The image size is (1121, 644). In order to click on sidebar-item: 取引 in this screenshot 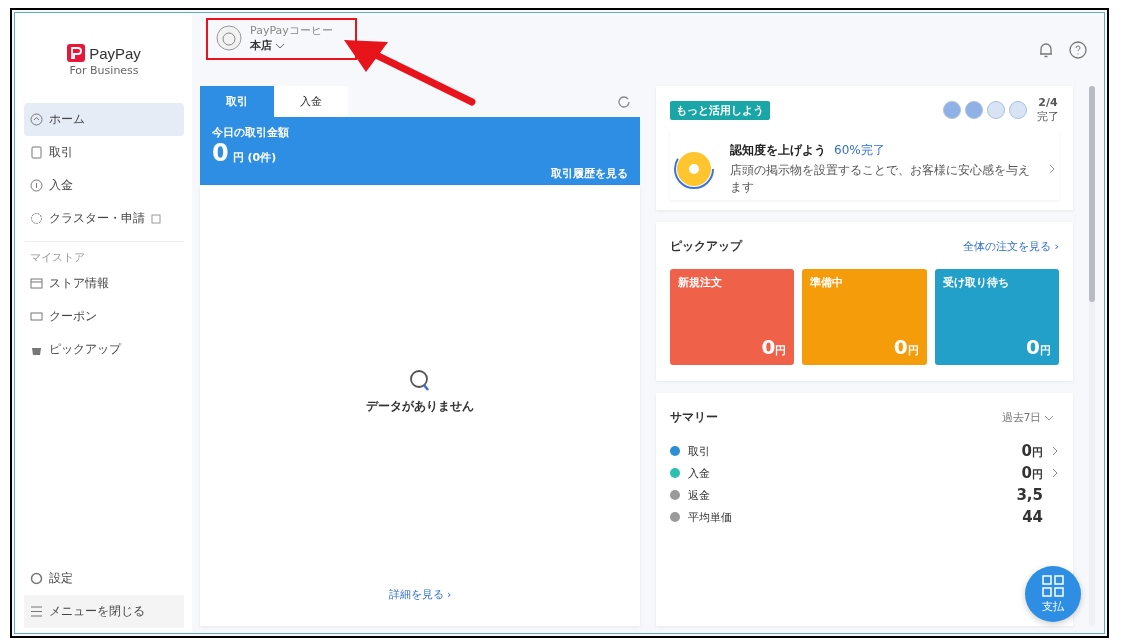, I will do `click(104, 152)`.